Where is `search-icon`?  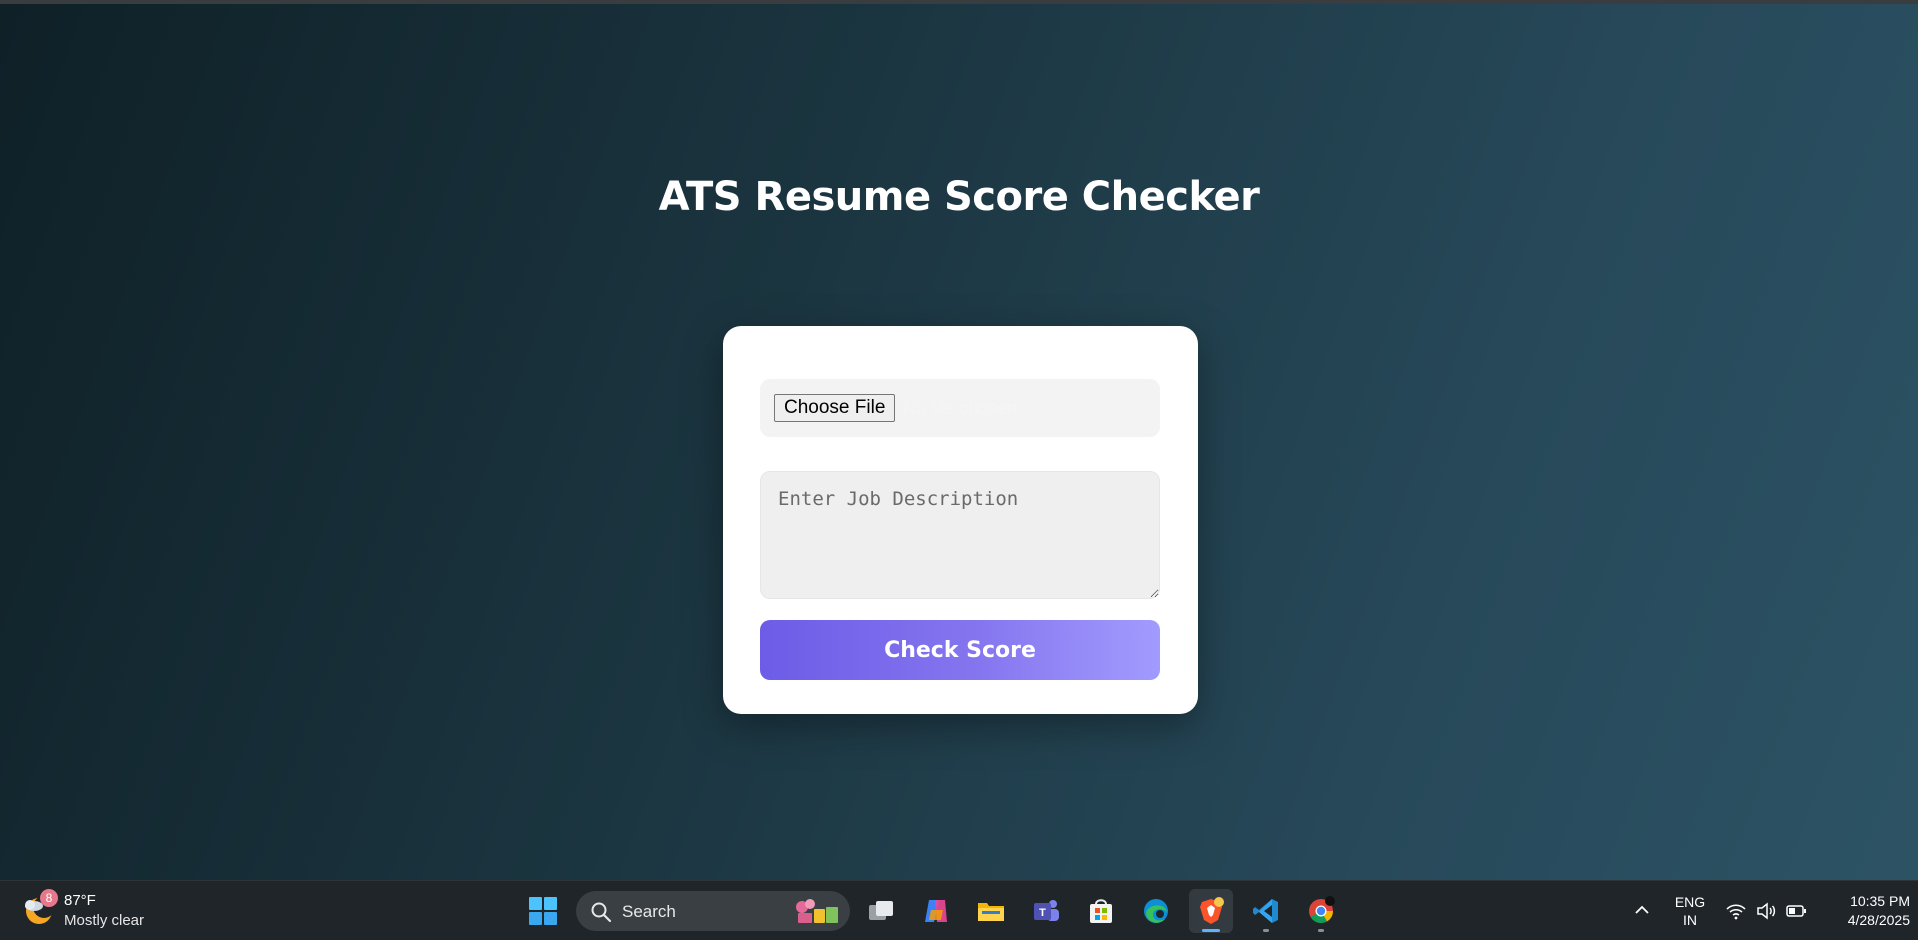
search-icon is located at coordinates (601, 912).